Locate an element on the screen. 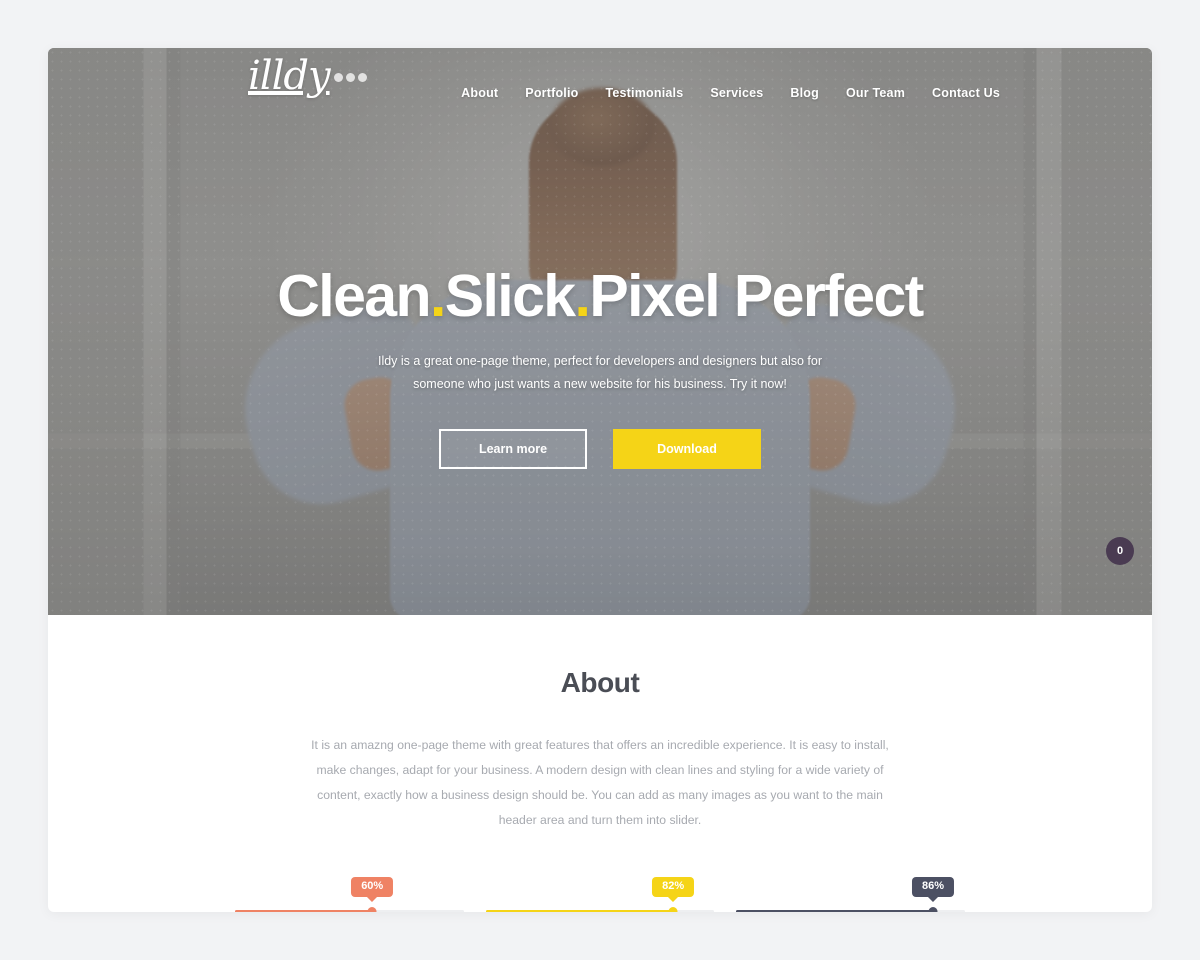 This screenshot has height=960, width=1200. nav-item-blog: Blog is located at coordinates (804, 93).